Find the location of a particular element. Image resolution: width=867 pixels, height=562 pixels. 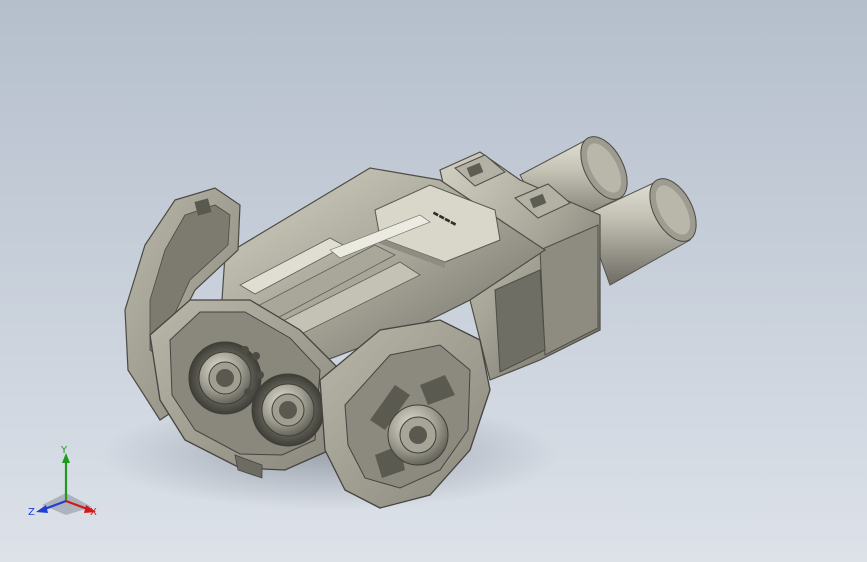

y-axis-label: Y is located at coordinates (64, 450).